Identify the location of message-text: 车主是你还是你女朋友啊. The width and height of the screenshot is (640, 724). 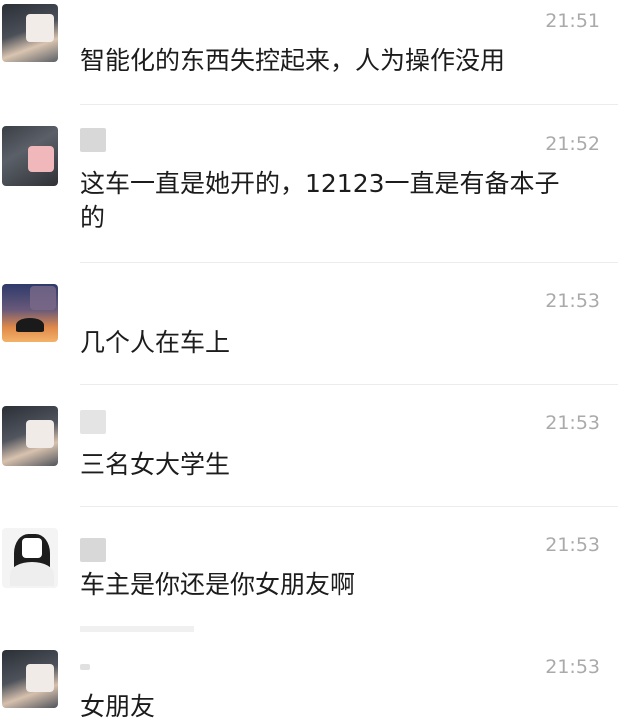
(218, 584).